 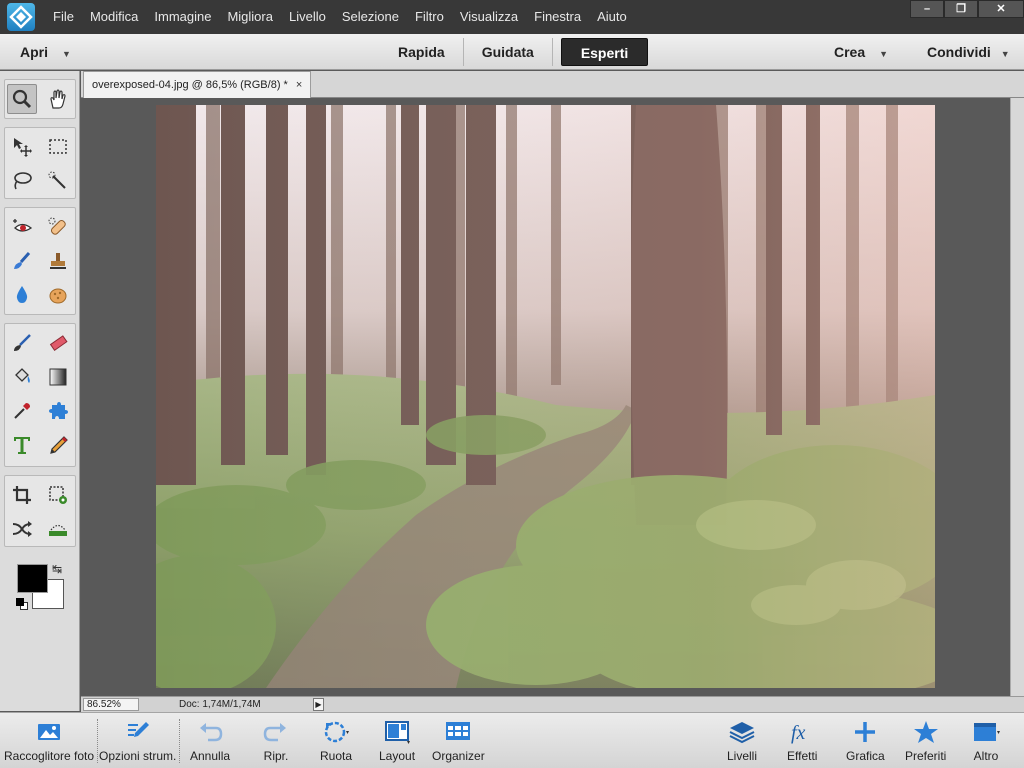 I want to click on tool-options-icon, so click(x=138, y=729).